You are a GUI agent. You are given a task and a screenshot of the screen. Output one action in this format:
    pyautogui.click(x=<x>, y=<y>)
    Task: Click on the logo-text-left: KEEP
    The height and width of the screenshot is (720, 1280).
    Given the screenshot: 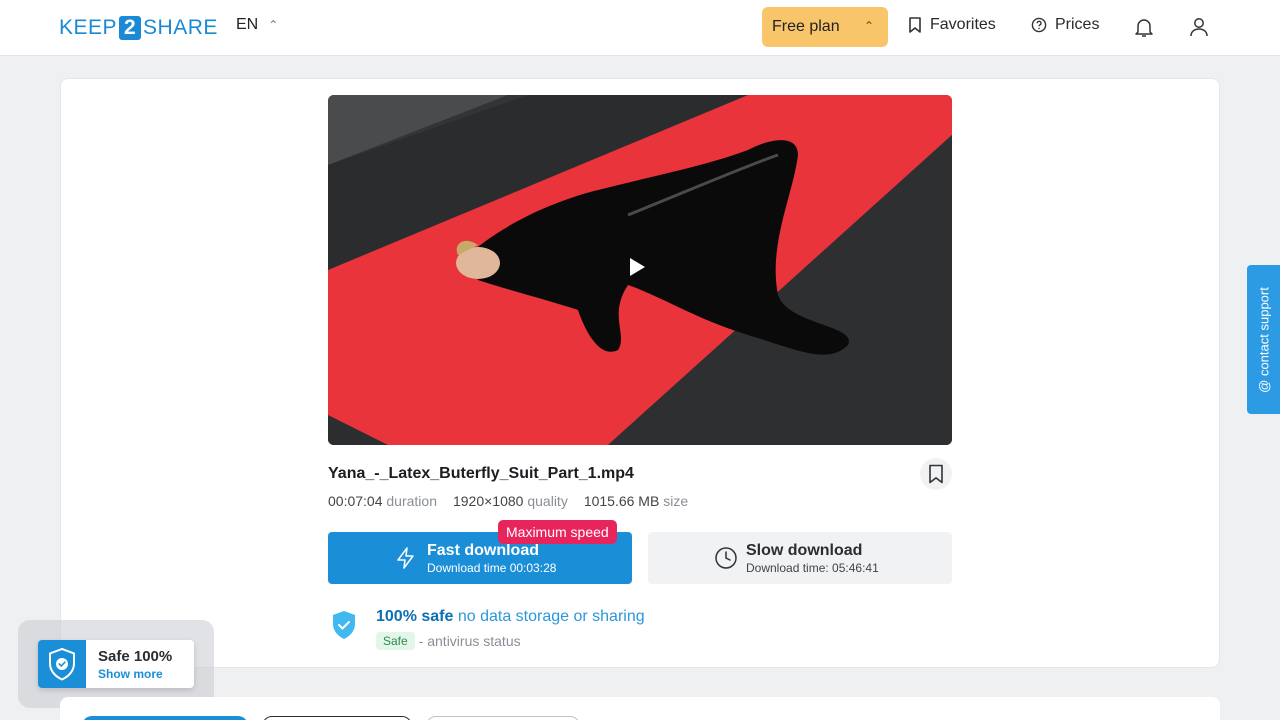 What is the action you would take?
    pyautogui.click(x=88, y=27)
    